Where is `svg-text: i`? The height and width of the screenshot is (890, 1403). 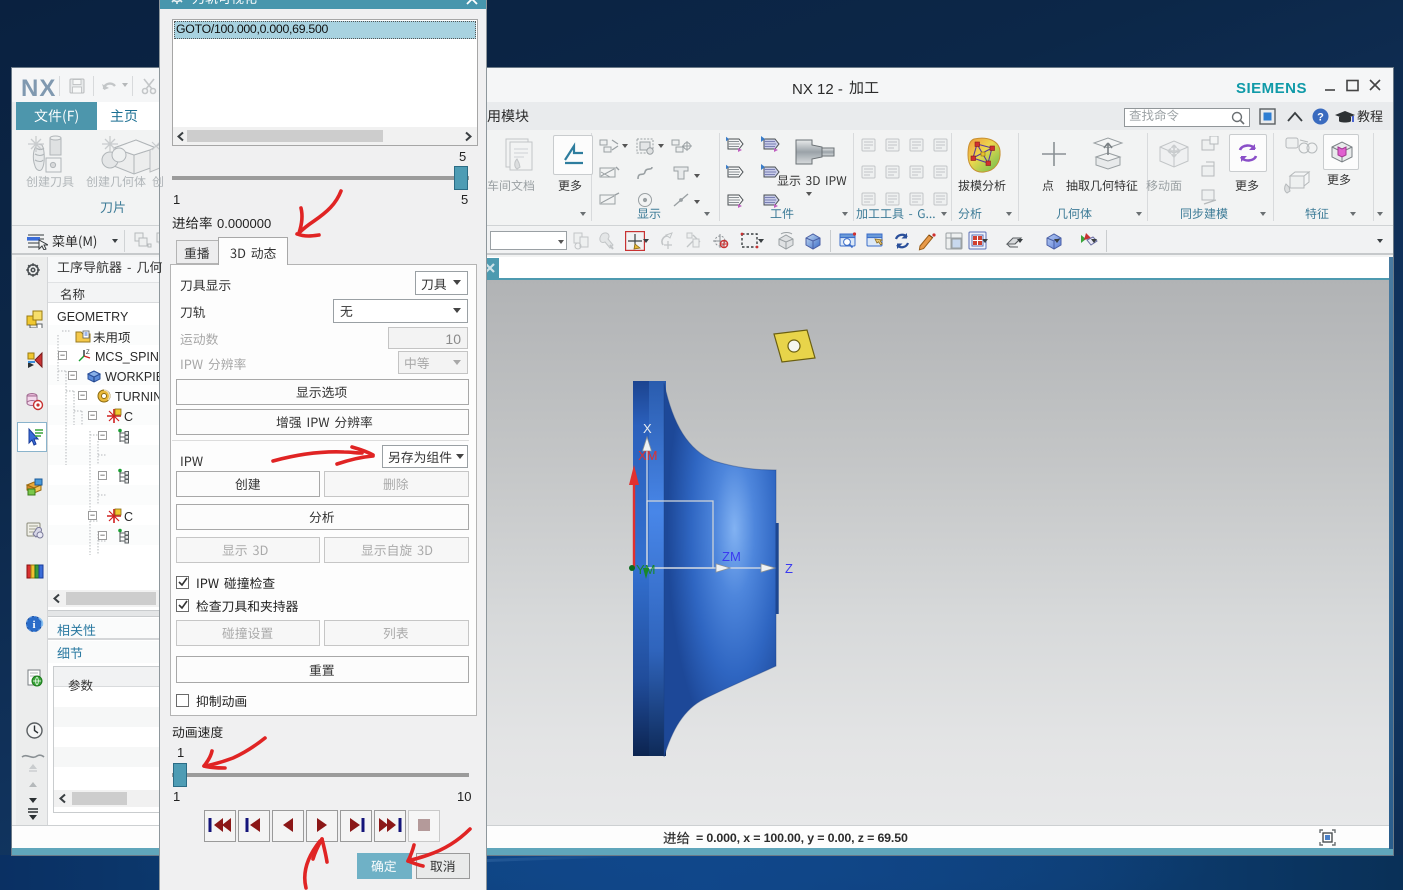 svg-text: i is located at coordinates (33, 625).